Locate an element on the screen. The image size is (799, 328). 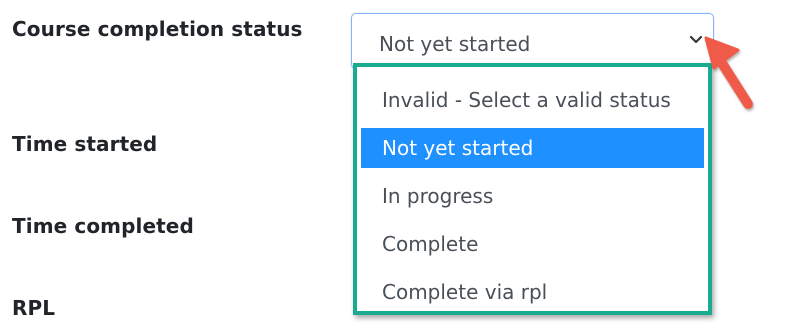
option-in-progress: In progress is located at coordinates (532, 196).